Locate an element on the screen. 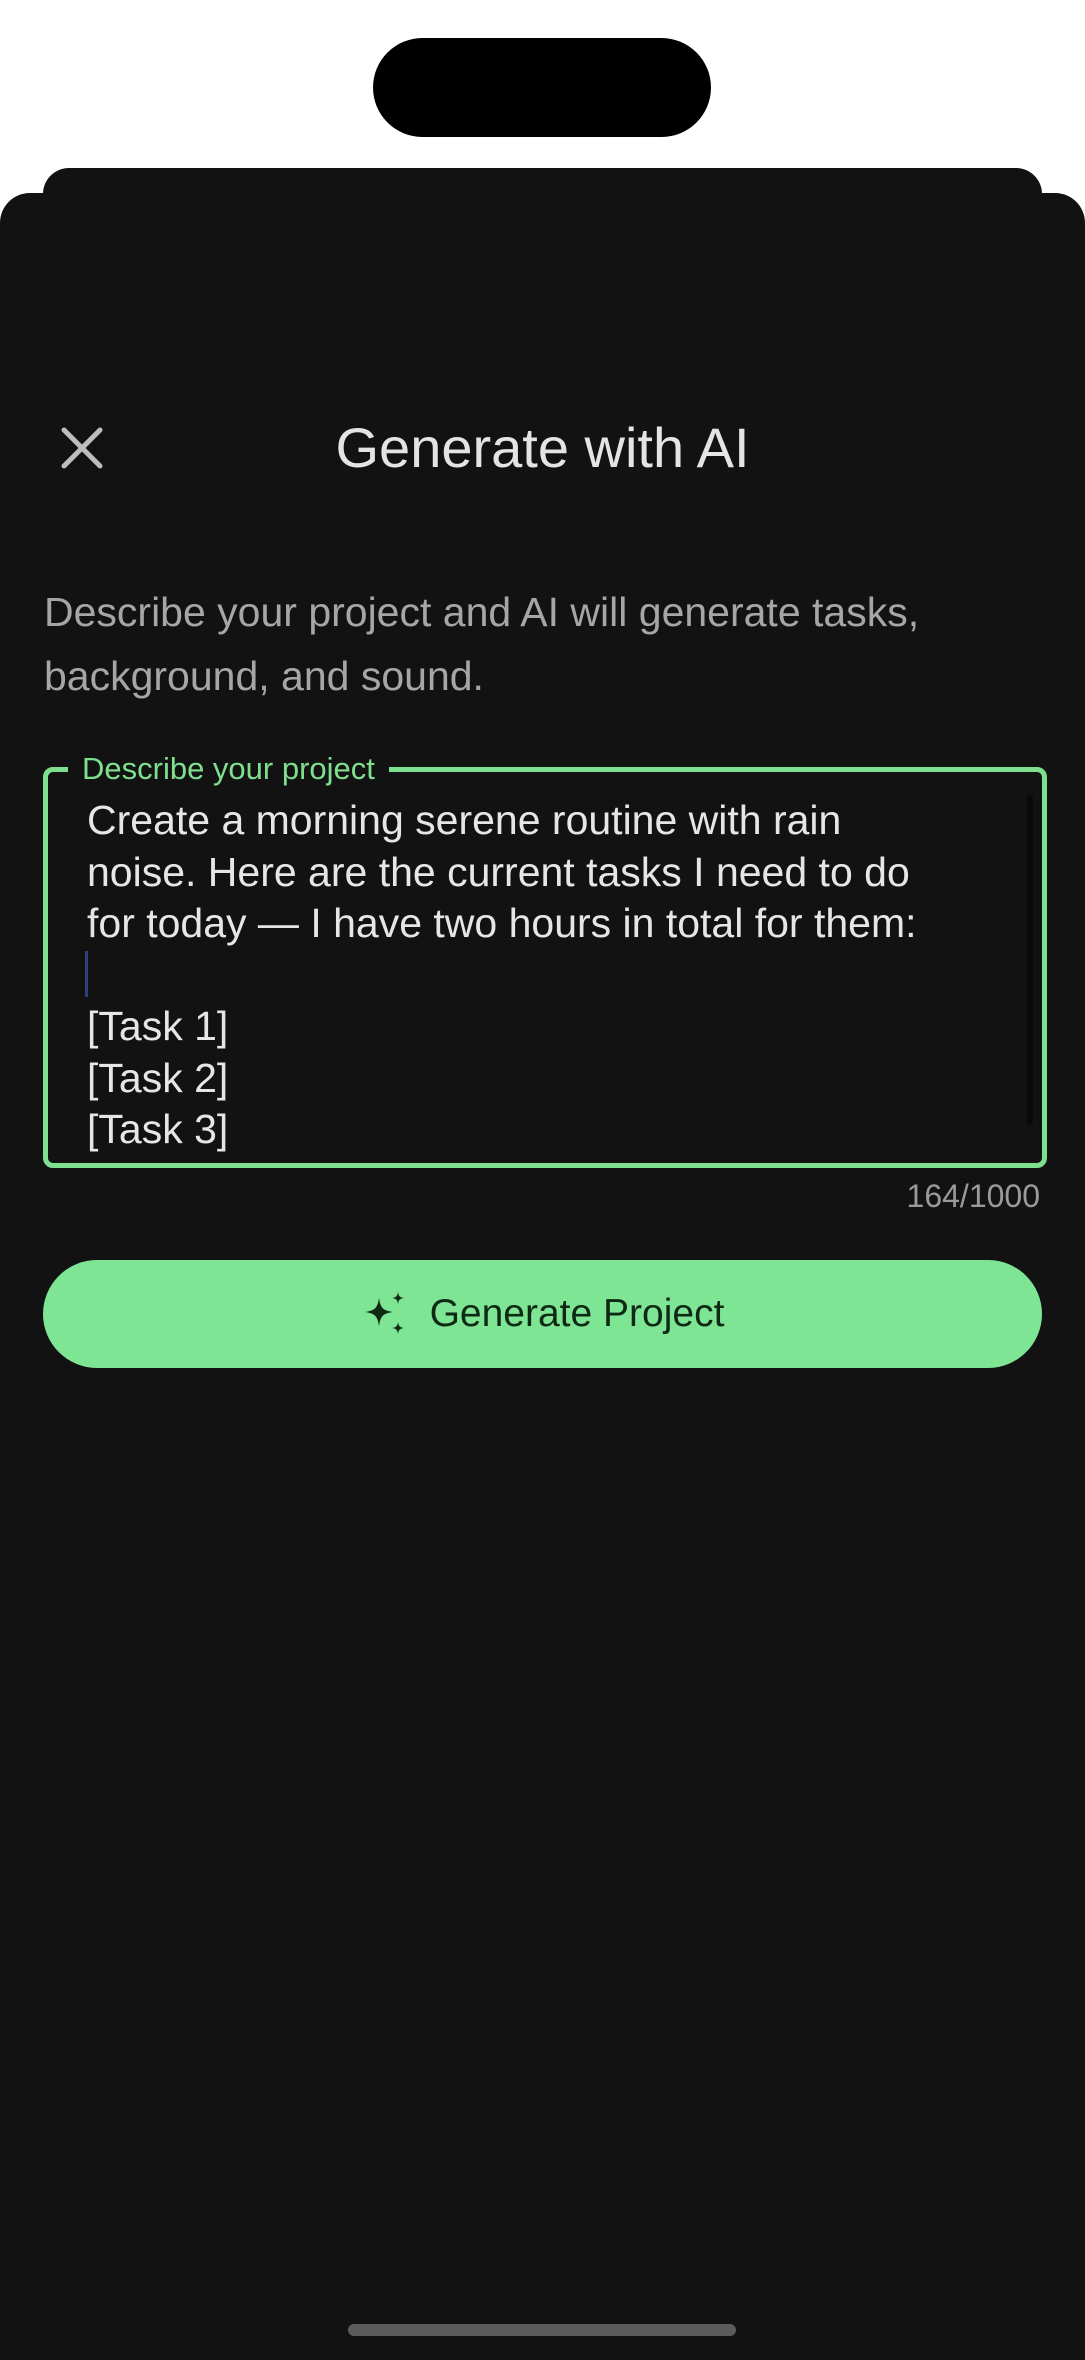 The height and width of the screenshot is (2360, 1085). character-counter: 164/1000 is located at coordinates (973, 1196).